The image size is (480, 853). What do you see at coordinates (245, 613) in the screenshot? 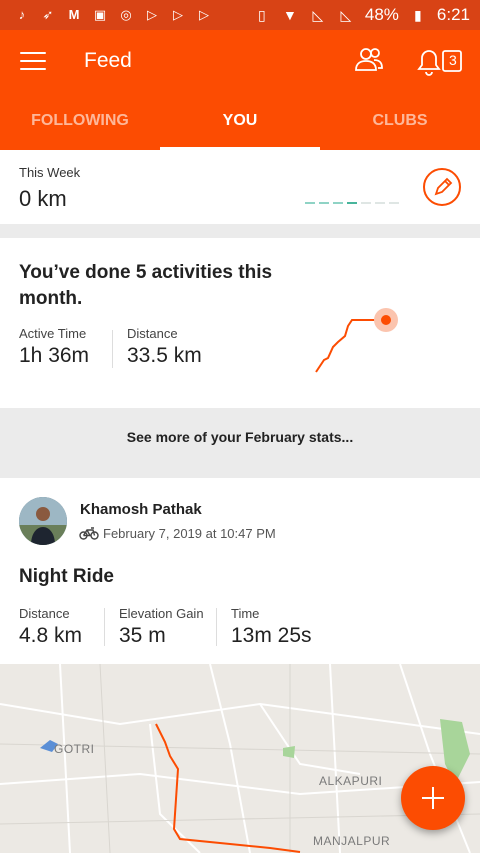
I see `moving-time-label: Time` at bounding box center [245, 613].